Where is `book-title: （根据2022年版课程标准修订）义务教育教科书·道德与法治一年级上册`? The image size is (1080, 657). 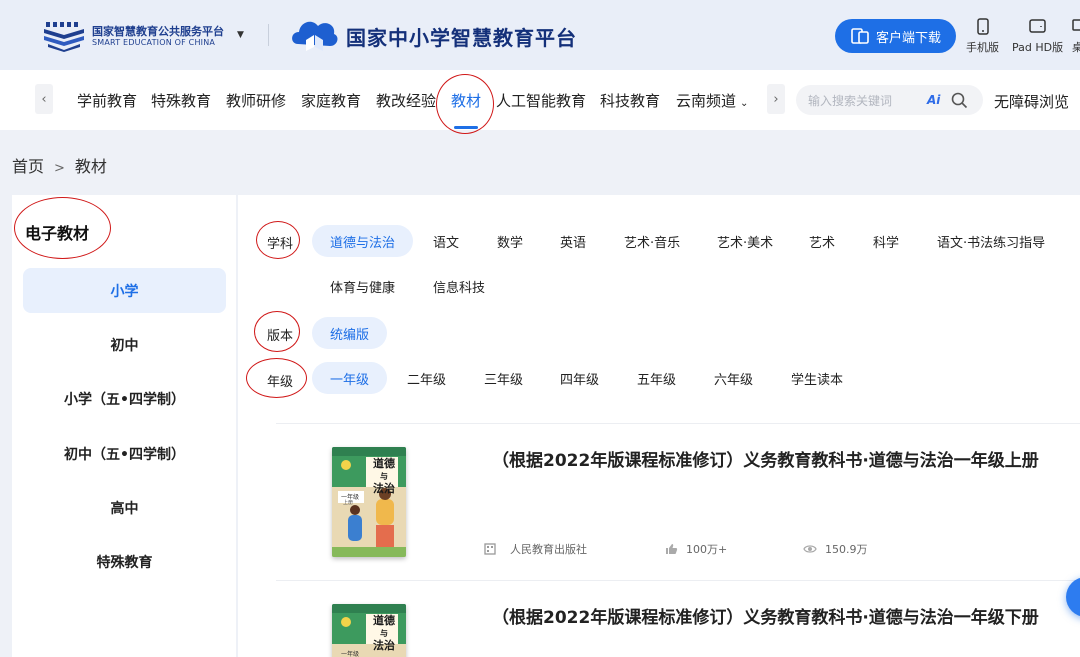 book-title: （根据2022年版课程标准修订）义务教育教科书·道德与法治一年级上册 is located at coordinates (765, 458).